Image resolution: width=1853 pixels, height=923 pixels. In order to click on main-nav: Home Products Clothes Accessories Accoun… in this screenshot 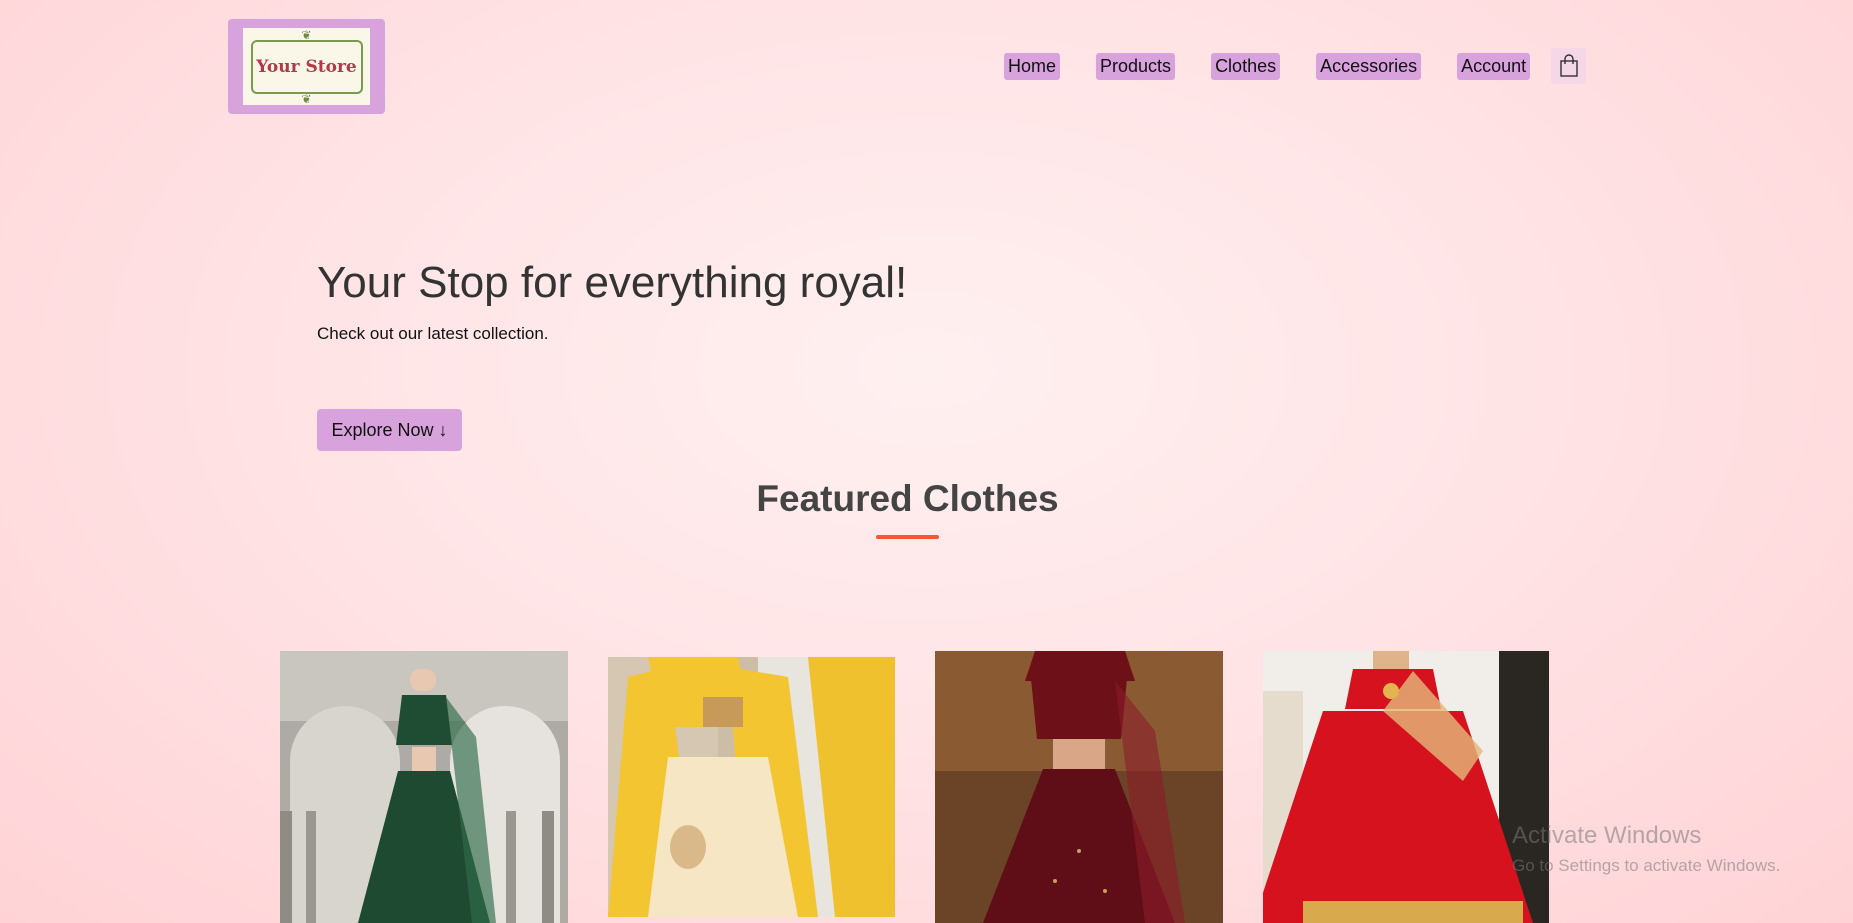, I will do `click(1285, 66)`.